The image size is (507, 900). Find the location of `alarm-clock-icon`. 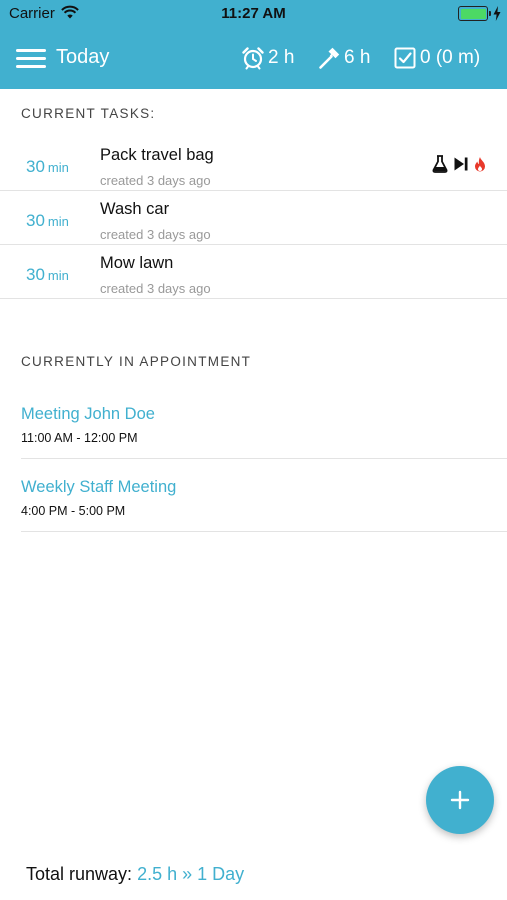

alarm-clock-icon is located at coordinates (253, 58).